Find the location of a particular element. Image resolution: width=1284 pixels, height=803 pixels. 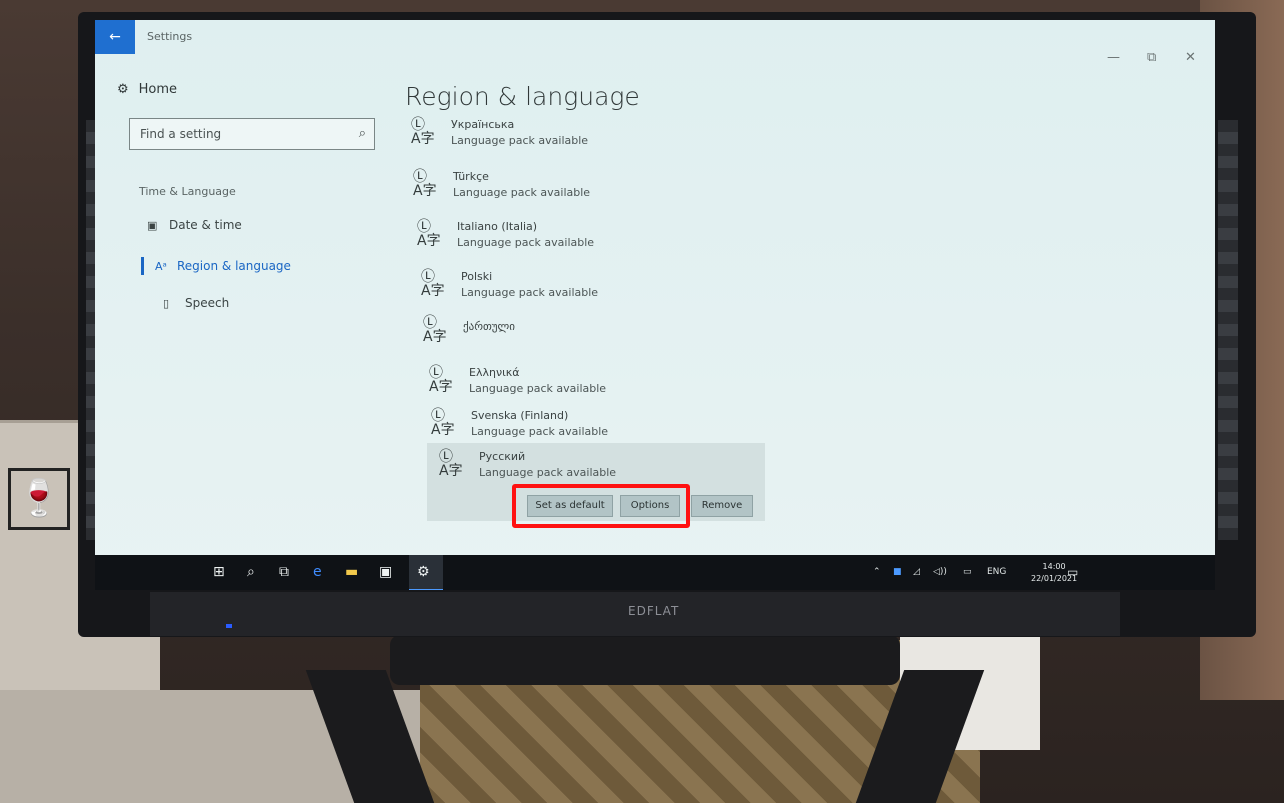

language-name: Русский is located at coordinates (502, 456).